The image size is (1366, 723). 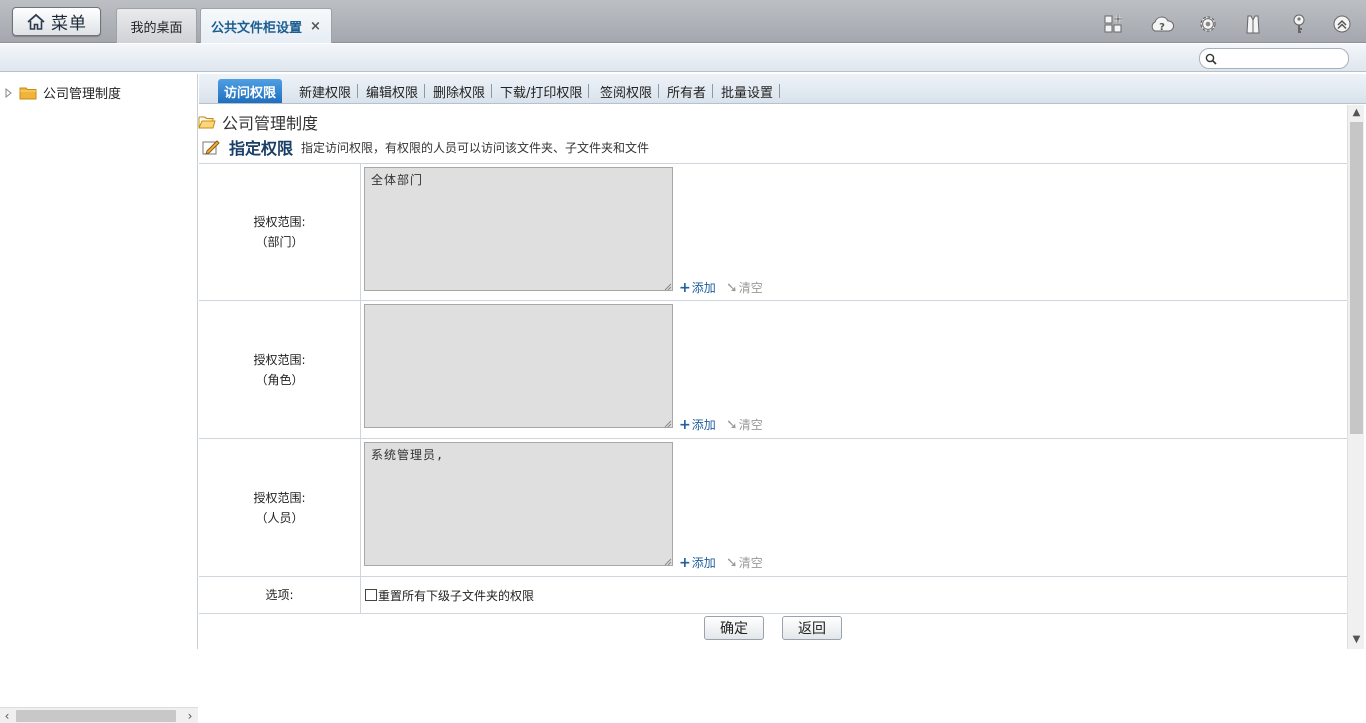 I want to click on back-button: 返回, so click(x=812, y=628).